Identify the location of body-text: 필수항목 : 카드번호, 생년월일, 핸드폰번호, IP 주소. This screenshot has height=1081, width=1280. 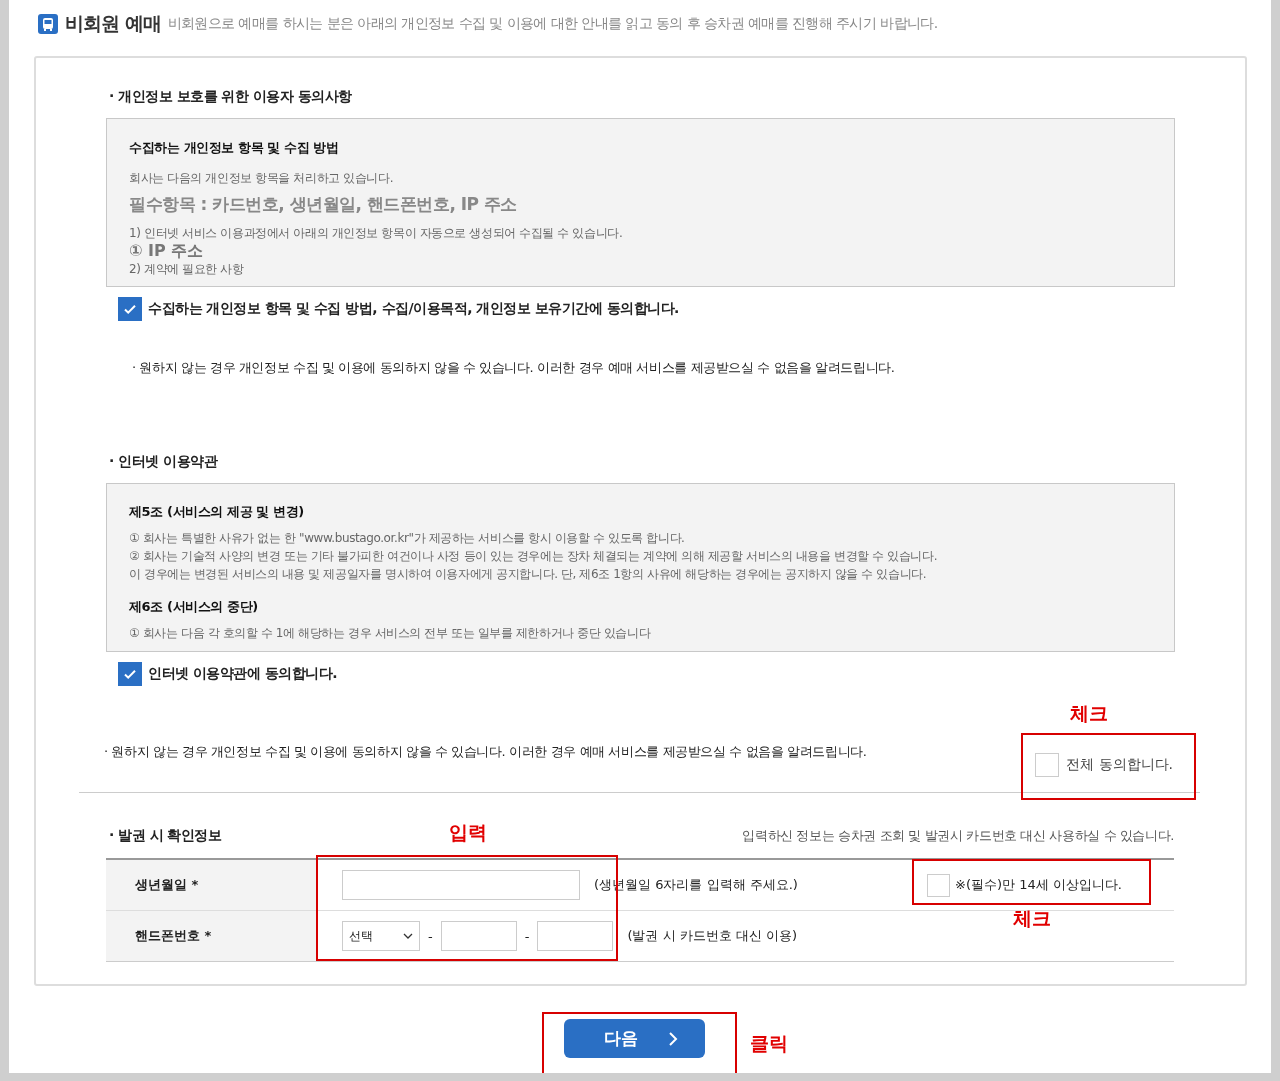
(323, 204).